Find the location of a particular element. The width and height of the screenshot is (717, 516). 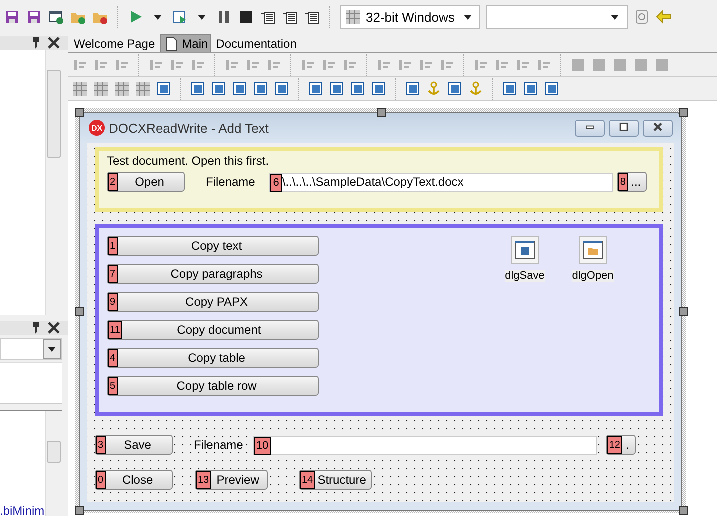

tag-badge: 1 is located at coordinates (113, 246).